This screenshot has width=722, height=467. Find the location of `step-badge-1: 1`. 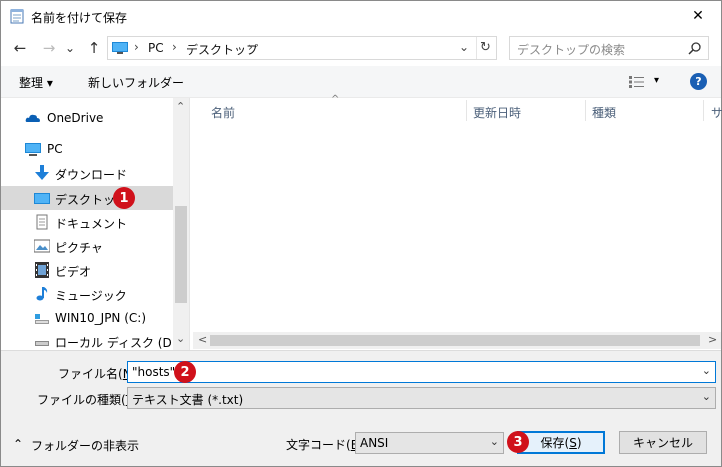

step-badge-1: 1 is located at coordinates (124, 198).